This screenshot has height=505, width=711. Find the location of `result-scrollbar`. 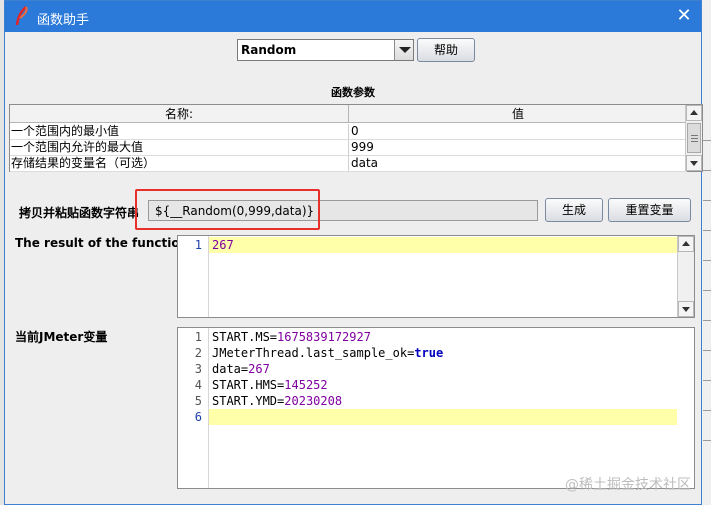

result-scrollbar is located at coordinates (685, 276).